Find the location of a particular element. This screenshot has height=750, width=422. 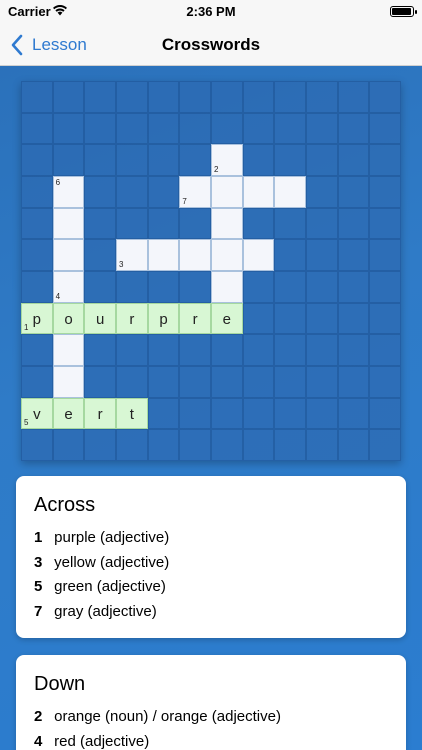

across-heading: Across is located at coordinates (65, 505).